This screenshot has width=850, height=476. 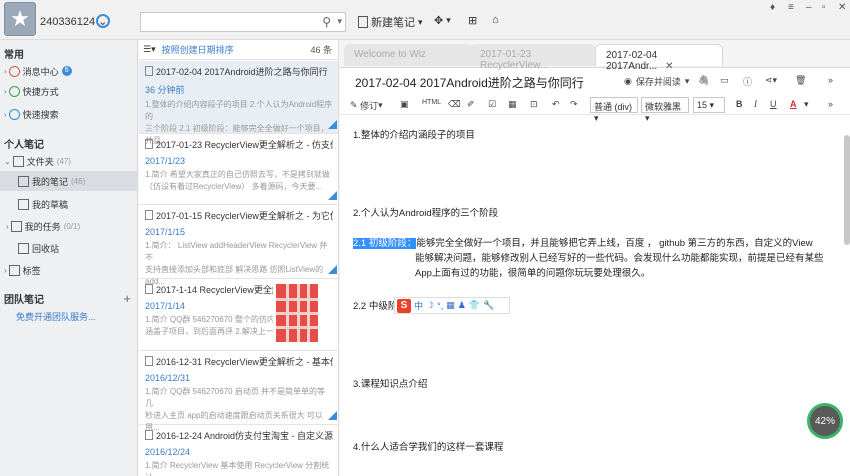 What do you see at coordinates (791, 7) in the screenshot?
I see `menu-icon: ≡` at bounding box center [791, 7].